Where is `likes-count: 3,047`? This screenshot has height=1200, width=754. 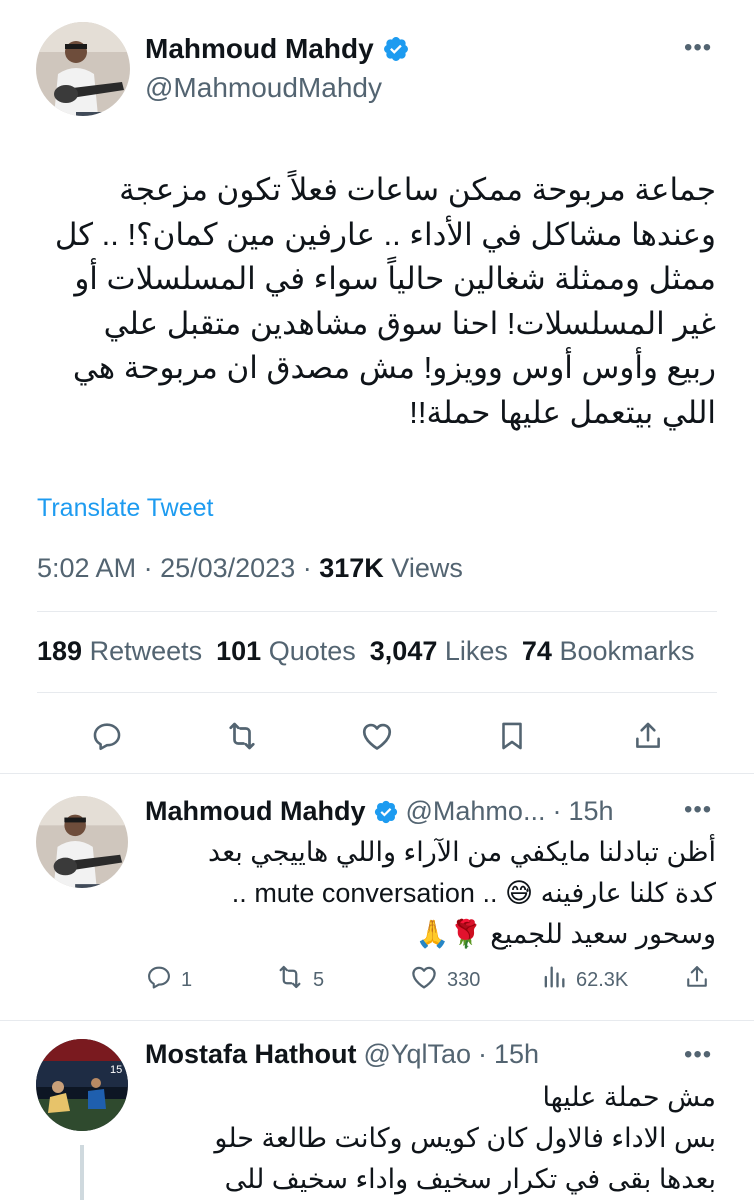 likes-count: 3,047 is located at coordinates (403, 651).